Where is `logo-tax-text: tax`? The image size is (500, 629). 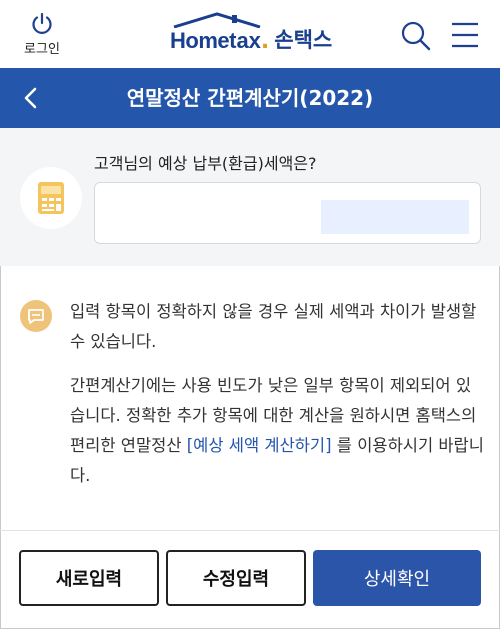 logo-tax-text: tax is located at coordinates (245, 40).